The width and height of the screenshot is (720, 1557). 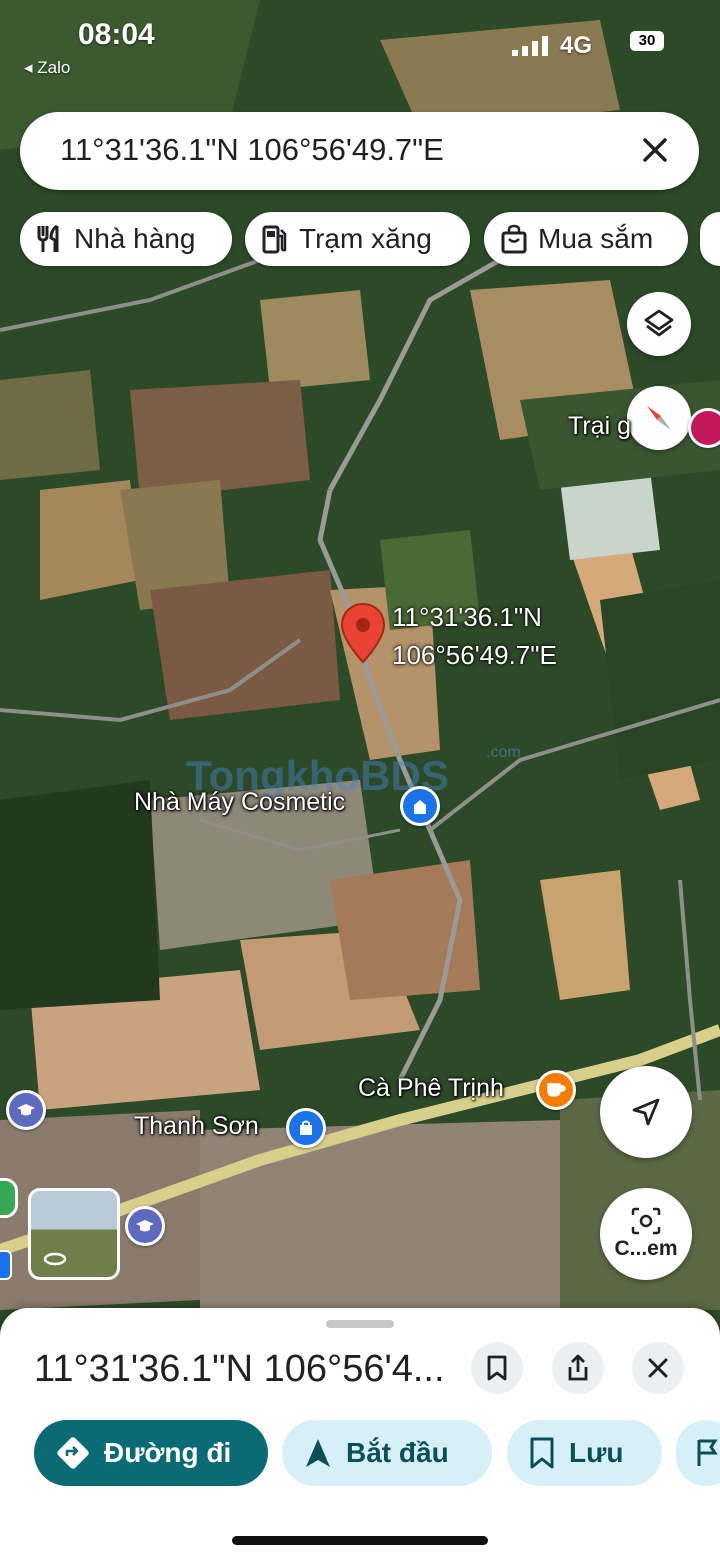 I want to click on drag-handle, so click(x=360, y=1324).